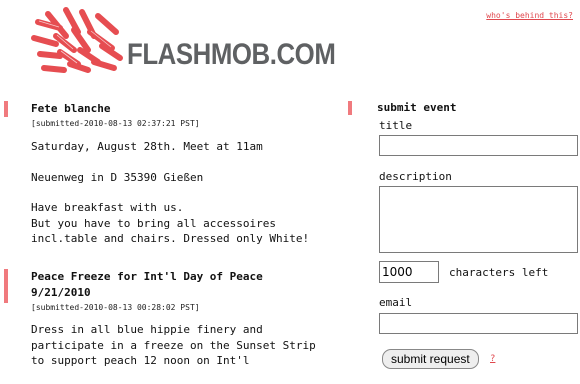  Describe the element at coordinates (77, 40) in the screenshot. I see `flashmob-logo-icon` at that location.